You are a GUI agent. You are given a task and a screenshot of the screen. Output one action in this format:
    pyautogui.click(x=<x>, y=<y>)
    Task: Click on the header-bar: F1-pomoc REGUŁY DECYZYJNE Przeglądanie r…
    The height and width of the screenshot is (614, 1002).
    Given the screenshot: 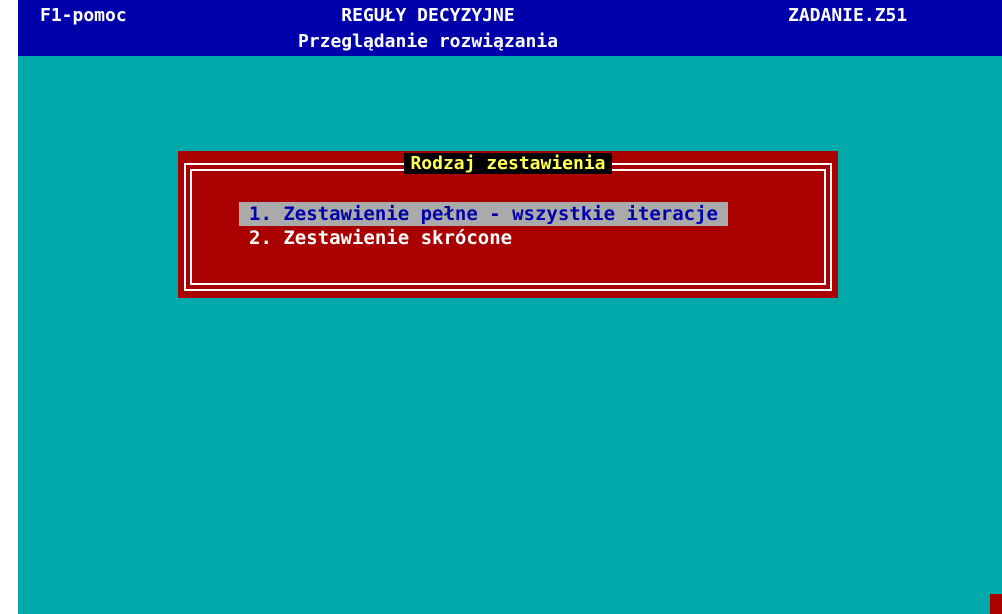 What is the action you would take?
    pyautogui.click(x=510, y=28)
    